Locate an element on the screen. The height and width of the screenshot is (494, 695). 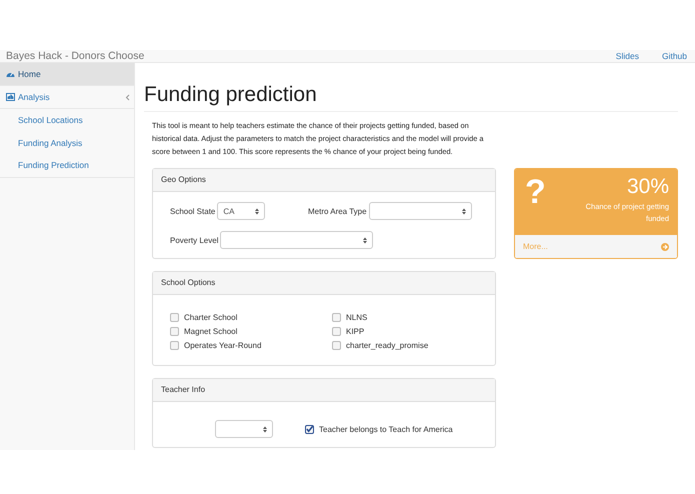
checkbox-label: charter_ready_promise is located at coordinates (387, 345).